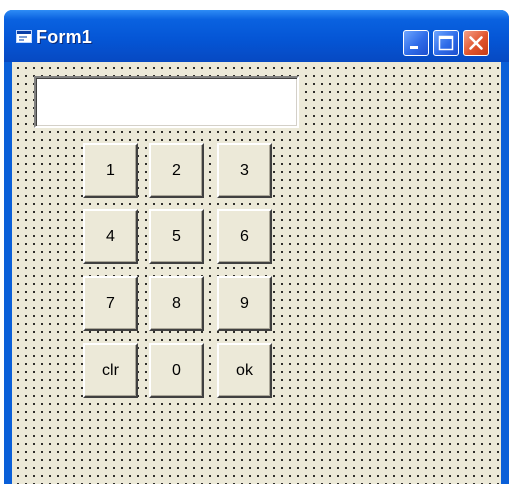 The height and width of the screenshot is (484, 513). What do you see at coordinates (64, 37) in the screenshot?
I see `window-title: Form1` at bounding box center [64, 37].